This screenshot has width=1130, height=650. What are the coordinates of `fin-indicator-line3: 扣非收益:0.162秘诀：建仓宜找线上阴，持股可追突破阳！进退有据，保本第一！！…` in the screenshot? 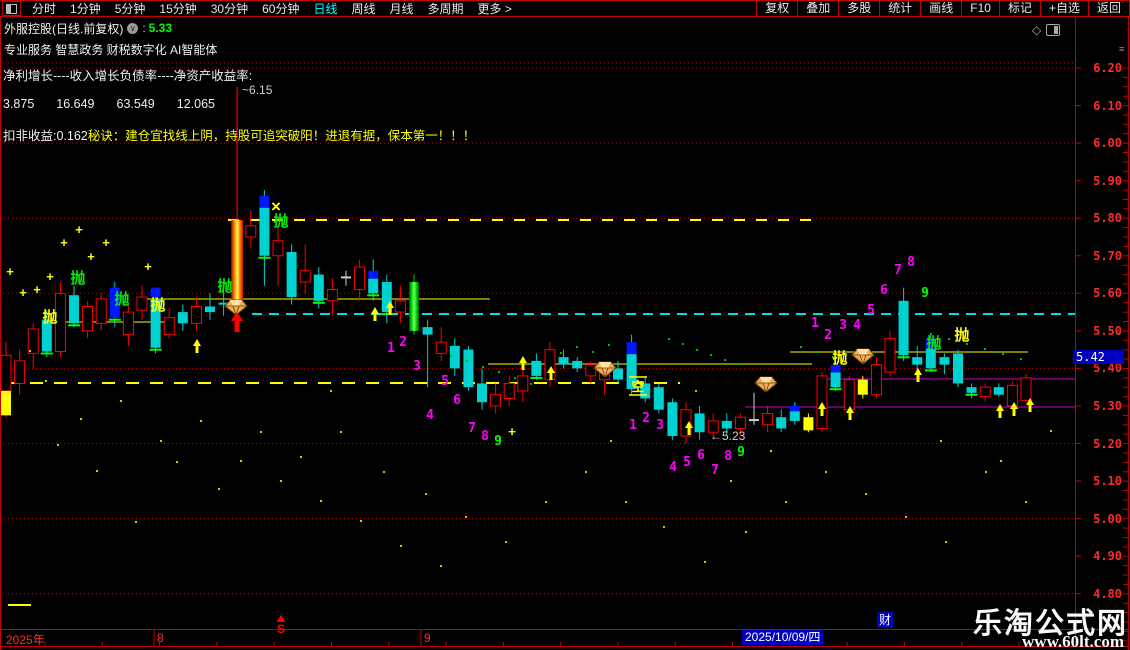 It's located at (239, 134).